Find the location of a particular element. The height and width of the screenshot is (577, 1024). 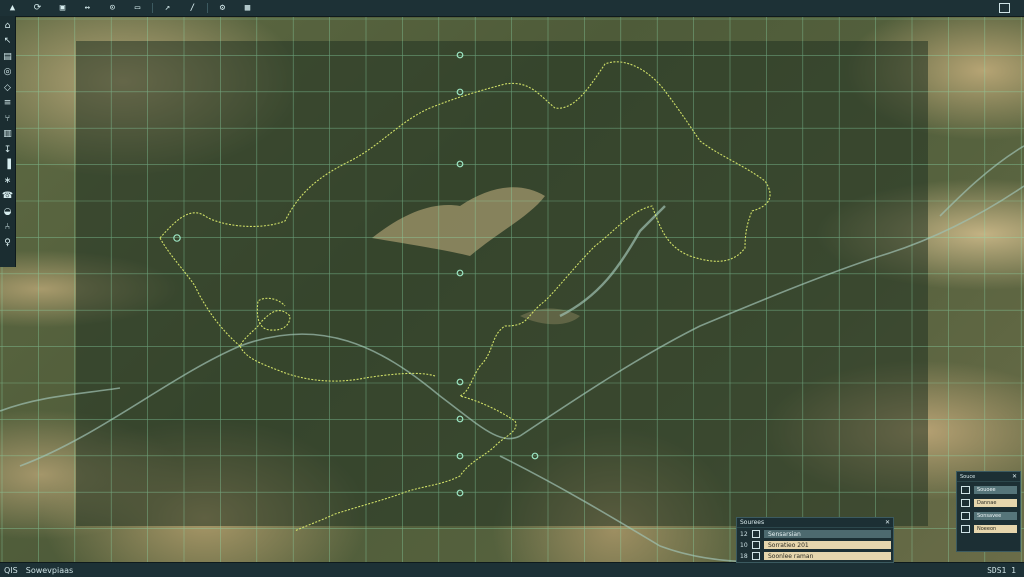

pan-icon: ▲ is located at coordinates (12, 8).